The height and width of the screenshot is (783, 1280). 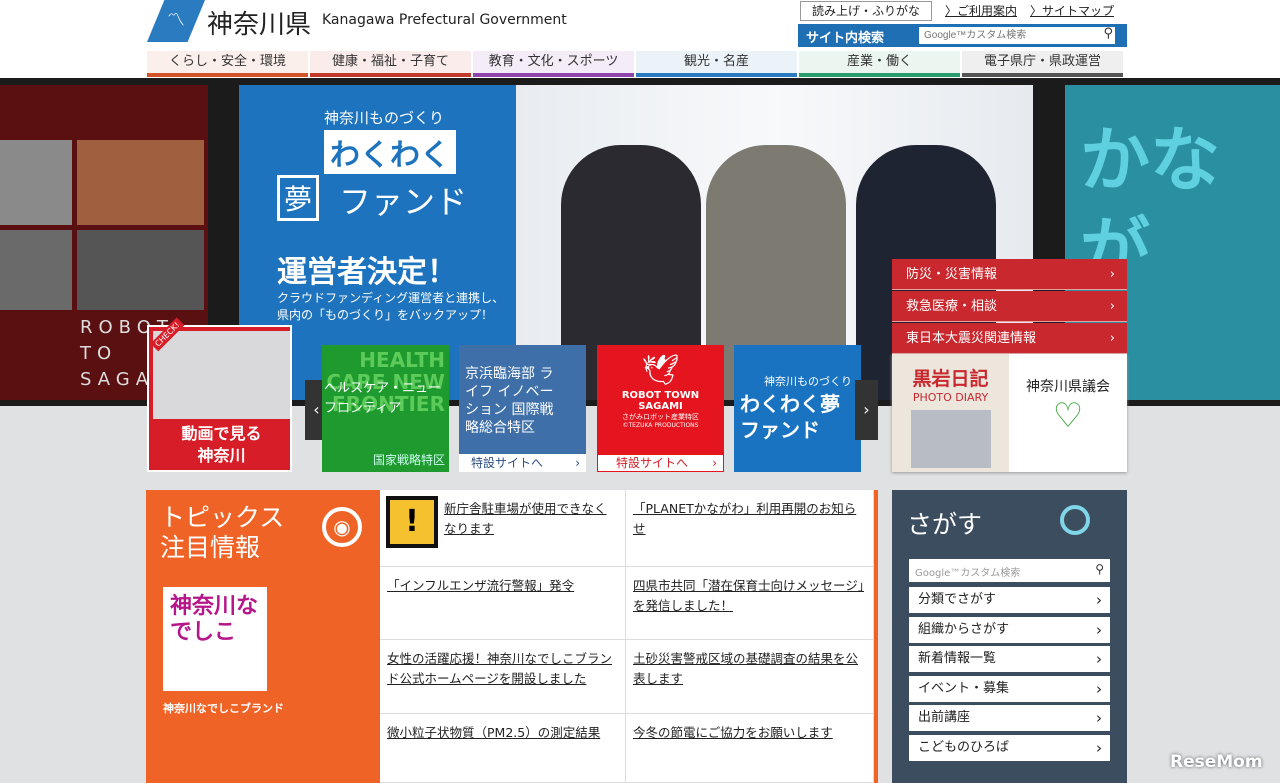 What do you see at coordinates (1009, 600) in the screenshot?
I see `search-category-link: 分類でさがす ›` at bounding box center [1009, 600].